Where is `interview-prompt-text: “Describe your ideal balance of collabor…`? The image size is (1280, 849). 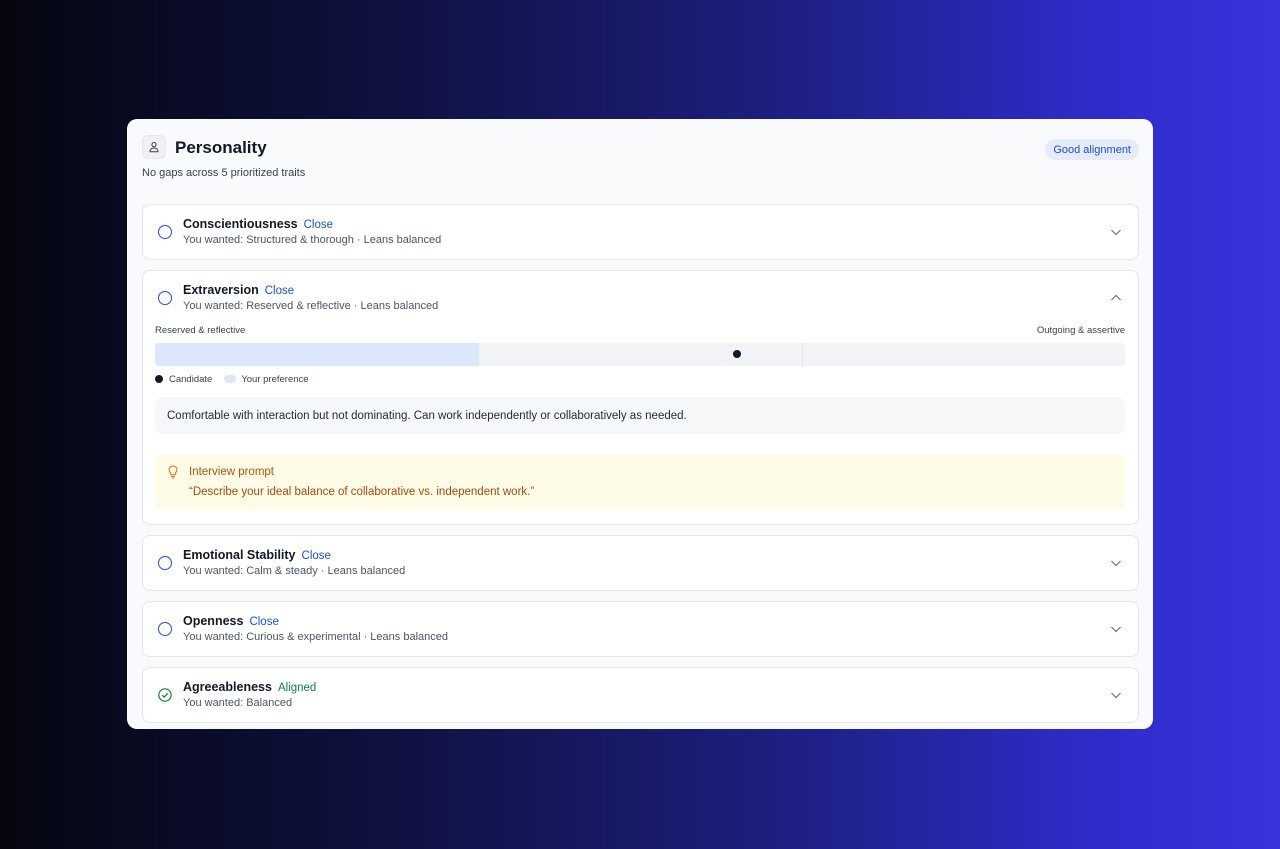 interview-prompt-text: “Describe your ideal balance of collabor… is located at coordinates (362, 492).